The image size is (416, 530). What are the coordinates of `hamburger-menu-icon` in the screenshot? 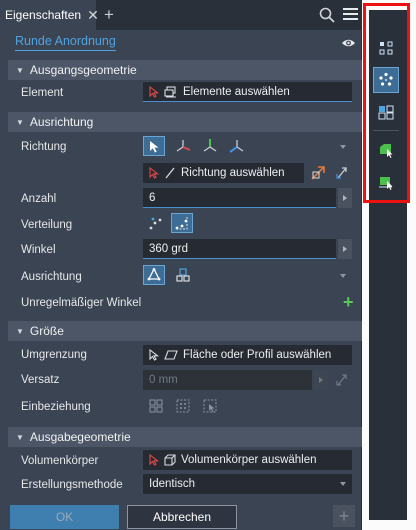 It's located at (350, 15).